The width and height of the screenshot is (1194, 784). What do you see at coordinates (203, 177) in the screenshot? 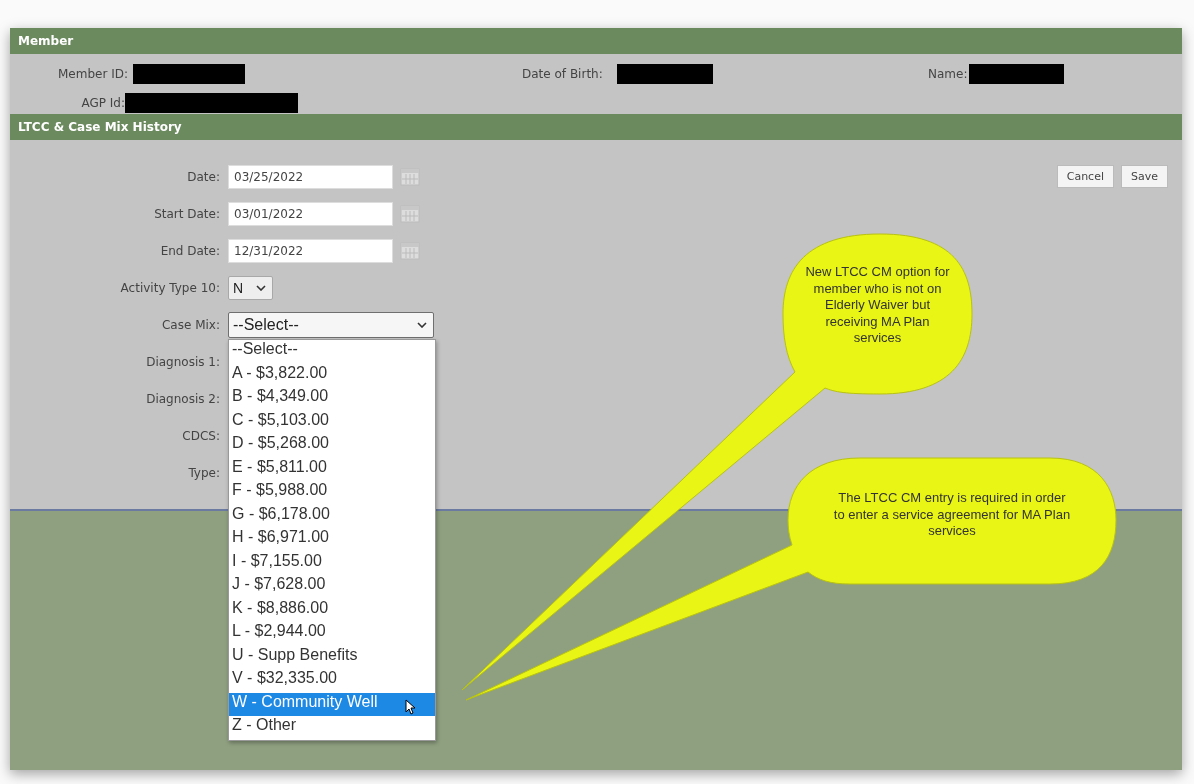
I see `field-label: Date:` at bounding box center [203, 177].